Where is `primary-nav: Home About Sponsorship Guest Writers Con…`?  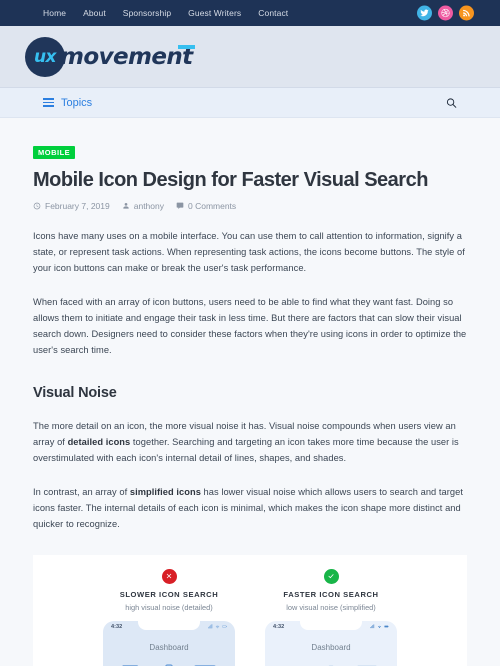
primary-nav: Home About Sponsorship Guest Writers Con… is located at coordinates (165, 13).